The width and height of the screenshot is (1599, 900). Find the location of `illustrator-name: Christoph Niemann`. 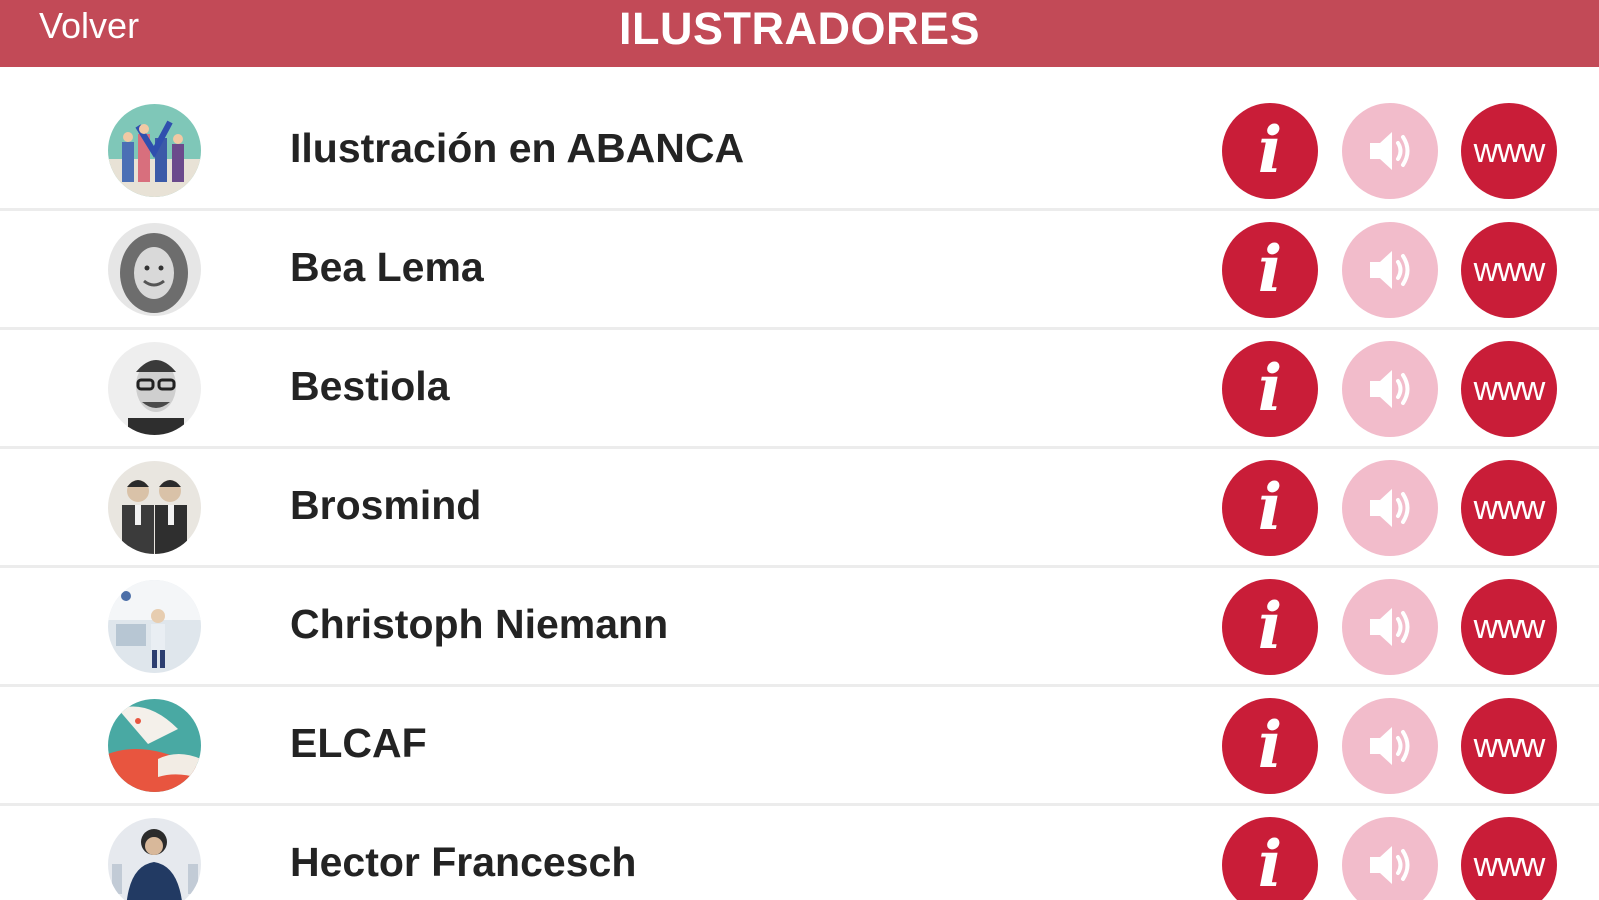

illustrator-name: Christoph Niemann is located at coordinates (479, 624).